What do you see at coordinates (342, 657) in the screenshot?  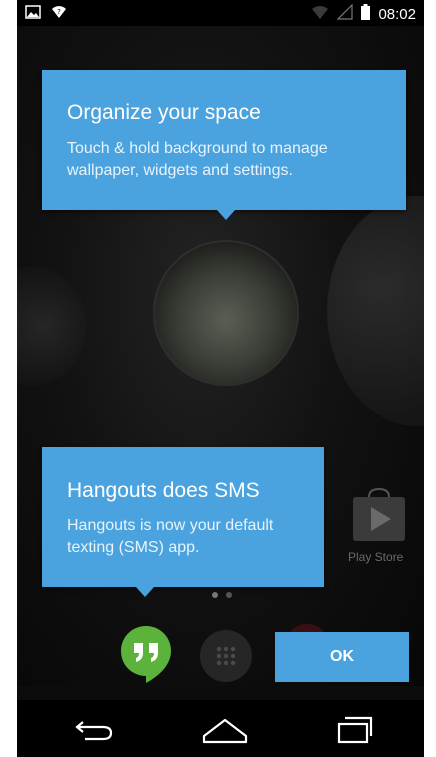 I see `ok-button: OK` at bounding box center [342, 657].